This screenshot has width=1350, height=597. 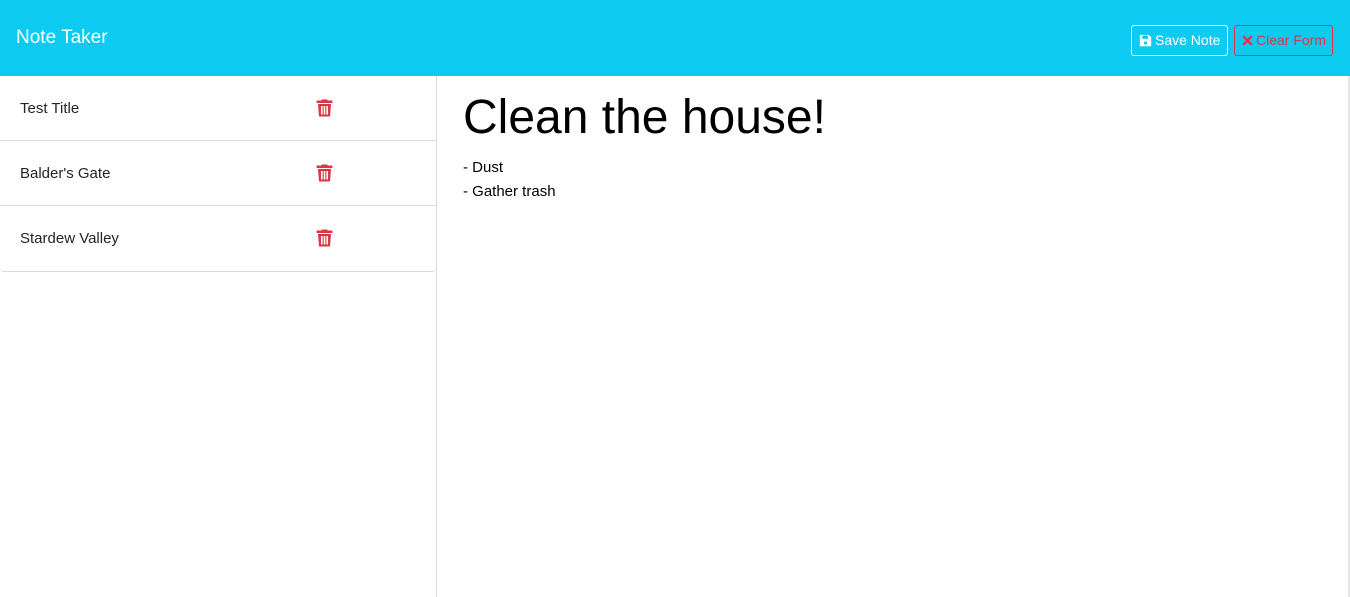 What do you see at coordinates (644, 118) in the screenshot?
I see `note-title-input: Clean the house!` at bounding box center [644, 118].